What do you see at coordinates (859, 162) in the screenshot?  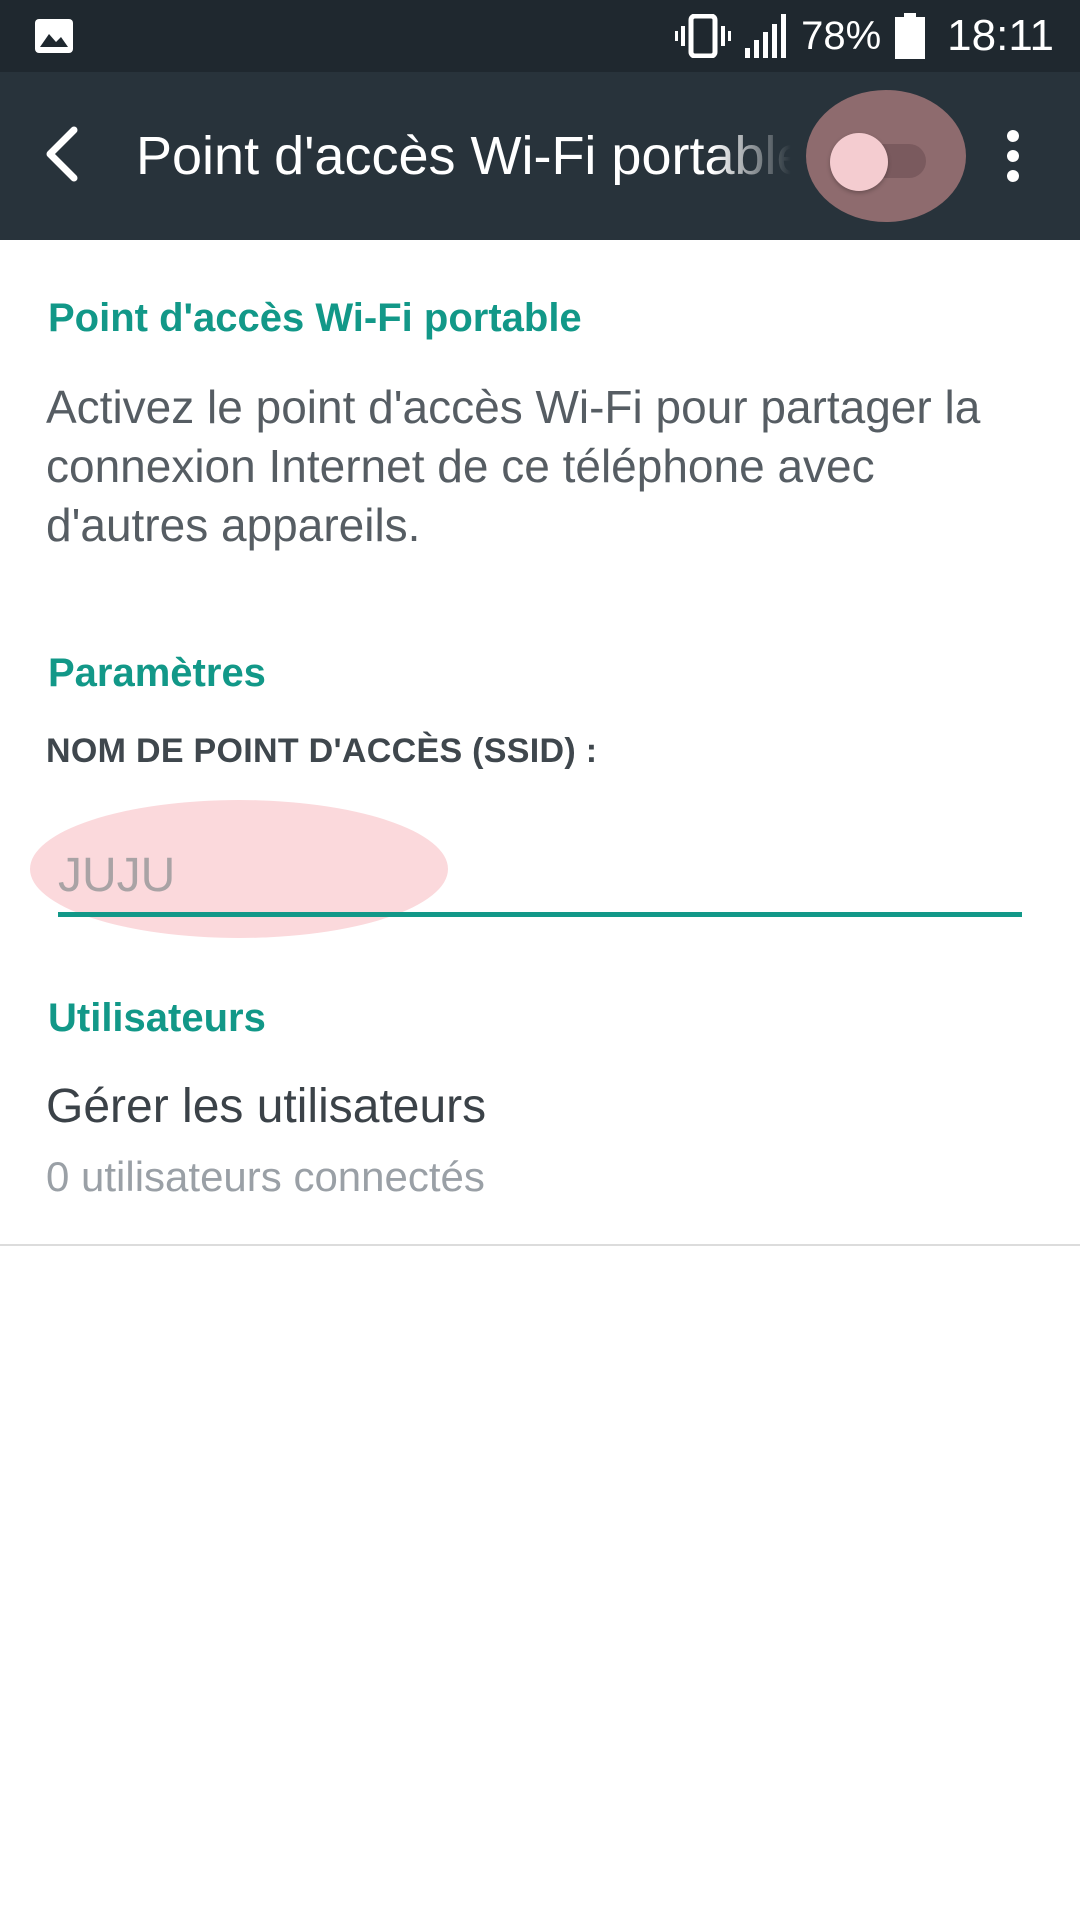 I see `hotspot-toggle-thumb` at bounding box center [859, 162].